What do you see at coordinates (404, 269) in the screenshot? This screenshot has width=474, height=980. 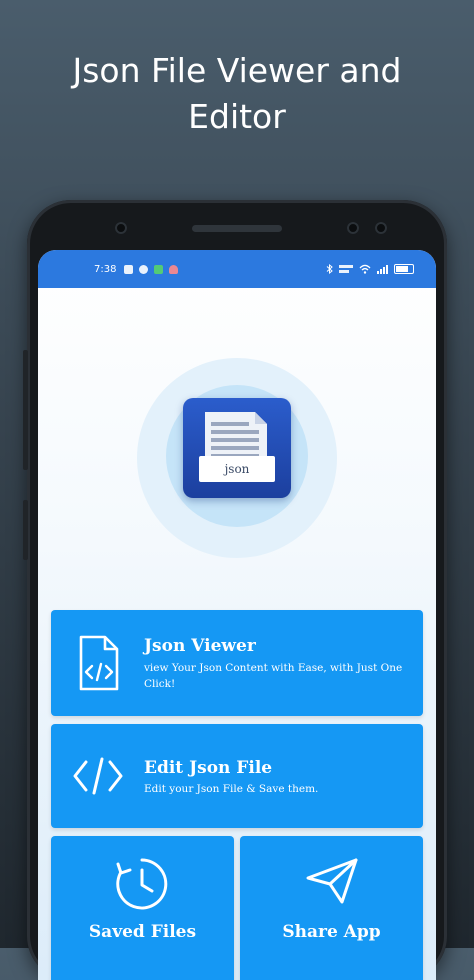 I see `battery-icon` at bounding box center [404, 269].